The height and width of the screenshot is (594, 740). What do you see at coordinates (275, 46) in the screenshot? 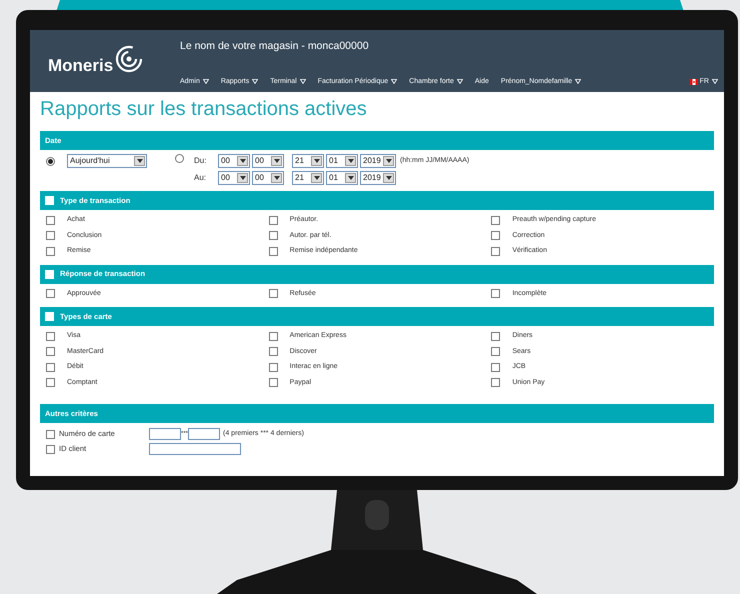
I see `store-name: Le nom de votre magasin - monca00000` at bounding box center [275, 46].